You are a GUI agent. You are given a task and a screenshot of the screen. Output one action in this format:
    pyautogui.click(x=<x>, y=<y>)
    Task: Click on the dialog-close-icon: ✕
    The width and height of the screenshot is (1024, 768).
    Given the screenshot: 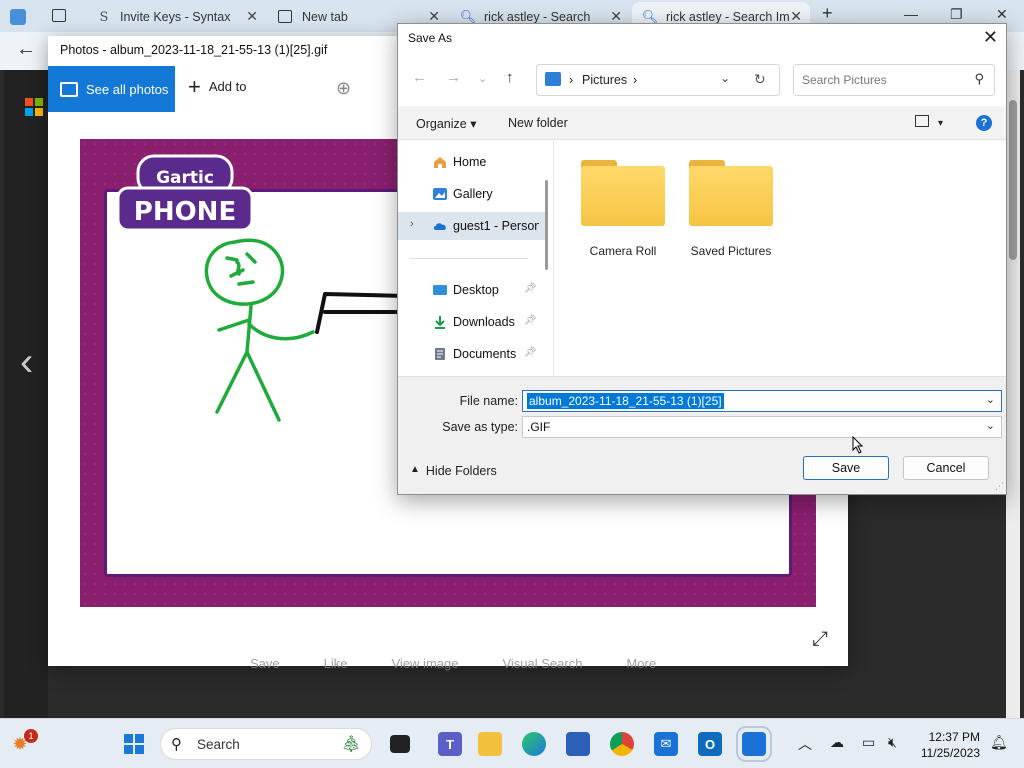 What is the action you would take?
    pyautogui.click(x=990, y=37)
    